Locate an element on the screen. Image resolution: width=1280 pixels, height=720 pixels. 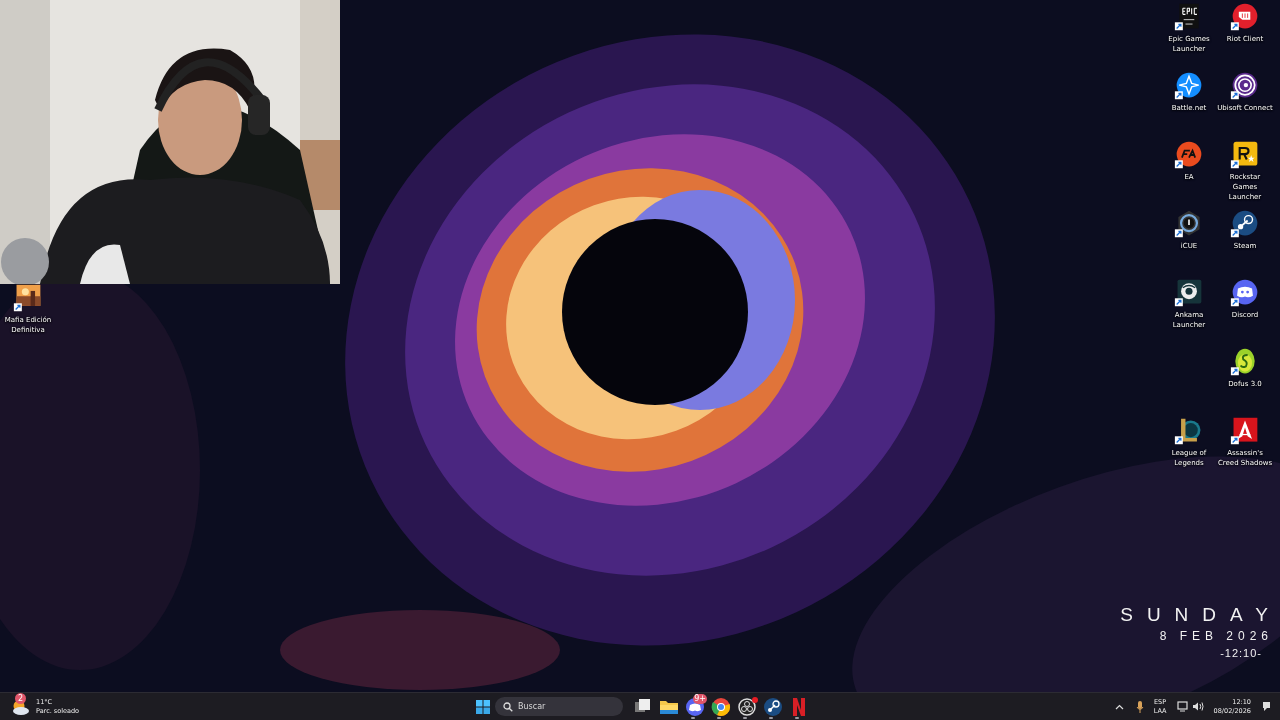
start-button is located at coordinates (483, 706).